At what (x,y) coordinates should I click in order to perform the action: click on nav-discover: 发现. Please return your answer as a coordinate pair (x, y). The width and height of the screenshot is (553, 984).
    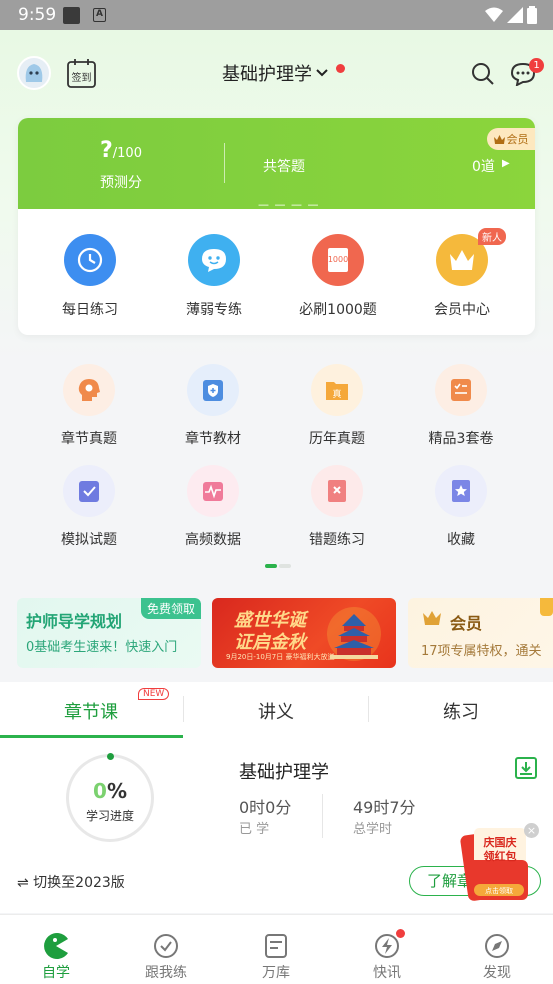
    Looking at the image, I should click on (497, 957).